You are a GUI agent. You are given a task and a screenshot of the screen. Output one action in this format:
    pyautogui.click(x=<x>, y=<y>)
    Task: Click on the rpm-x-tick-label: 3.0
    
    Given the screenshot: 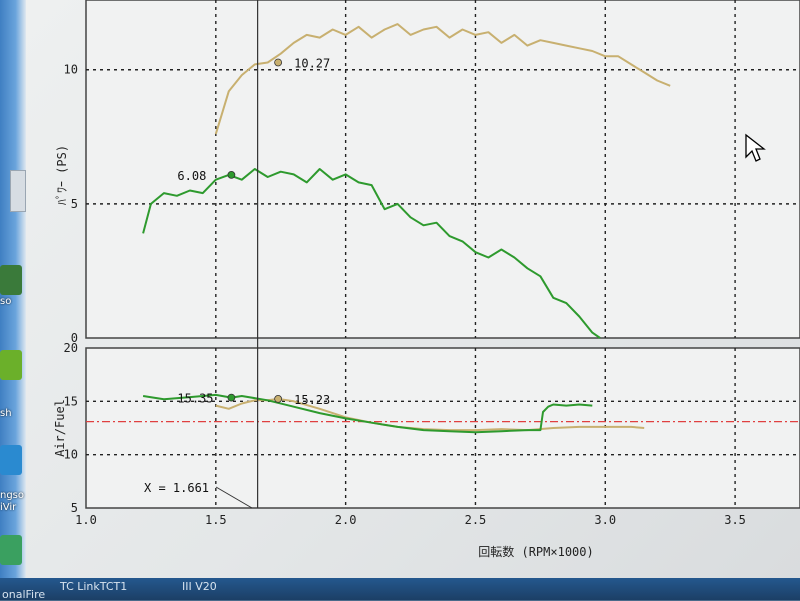 What is the action you would take?
    pyautogui.click(x=605, y=520)
    